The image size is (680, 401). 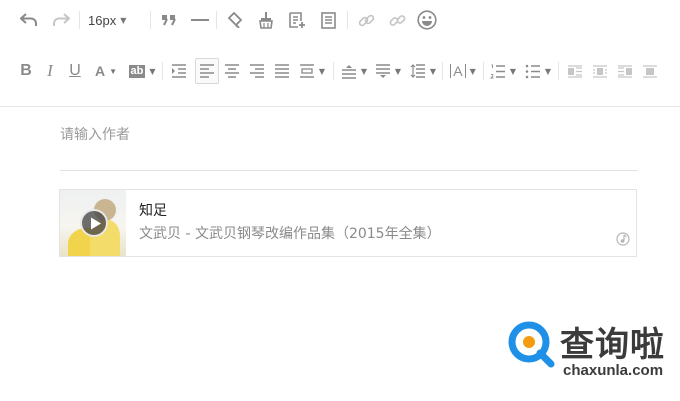 I want to click on album-cover, so click(x=93, y=223).